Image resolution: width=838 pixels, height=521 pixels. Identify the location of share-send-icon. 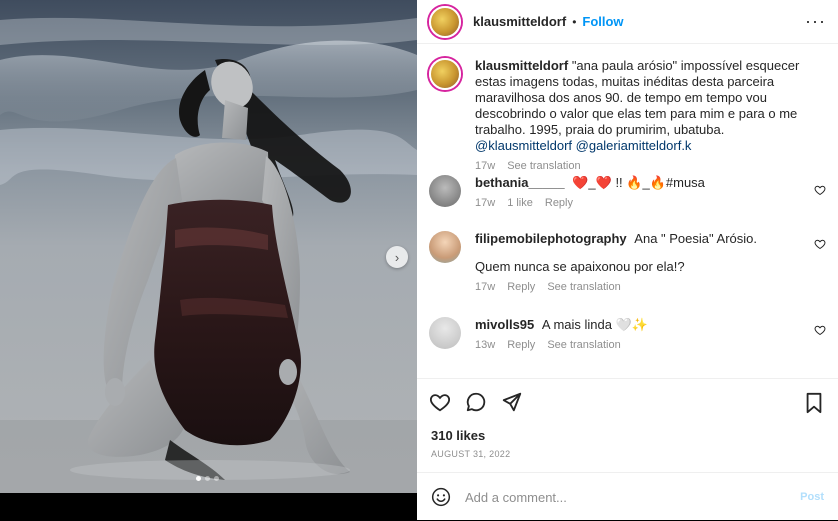
(512, 402).